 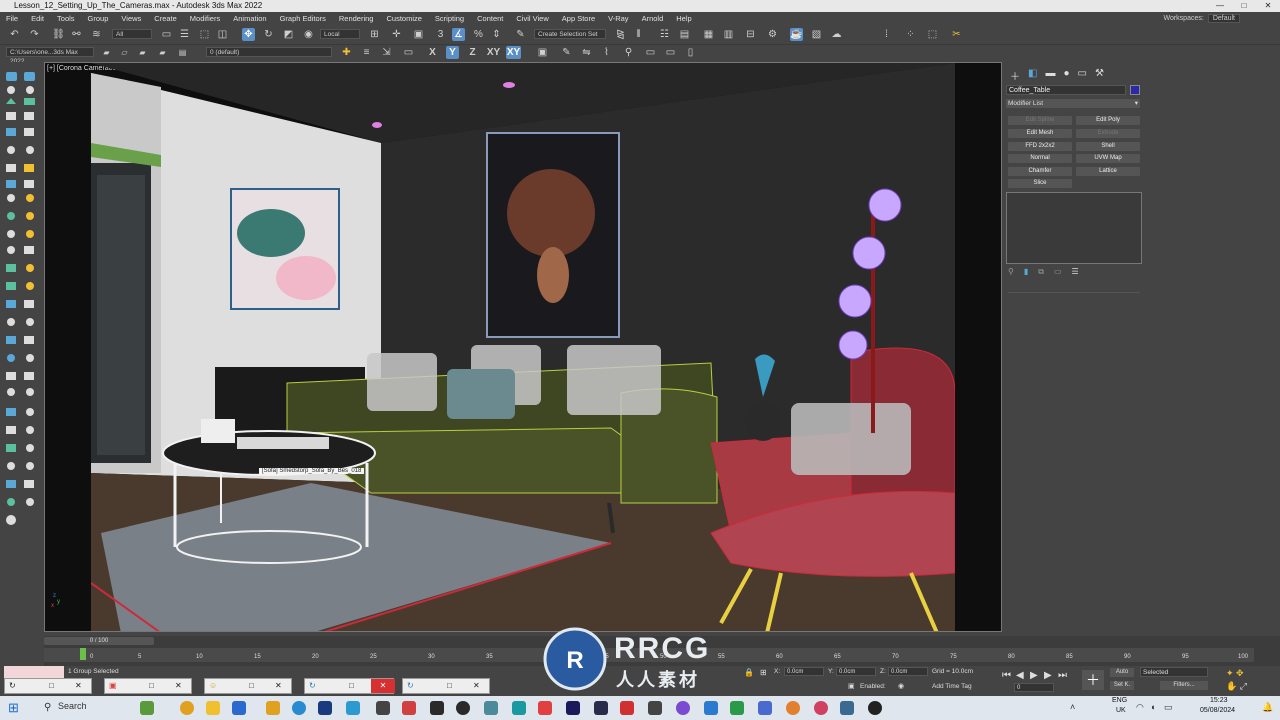 I want to click on auto-key-button: Auto, so click(x=1122, y=672).